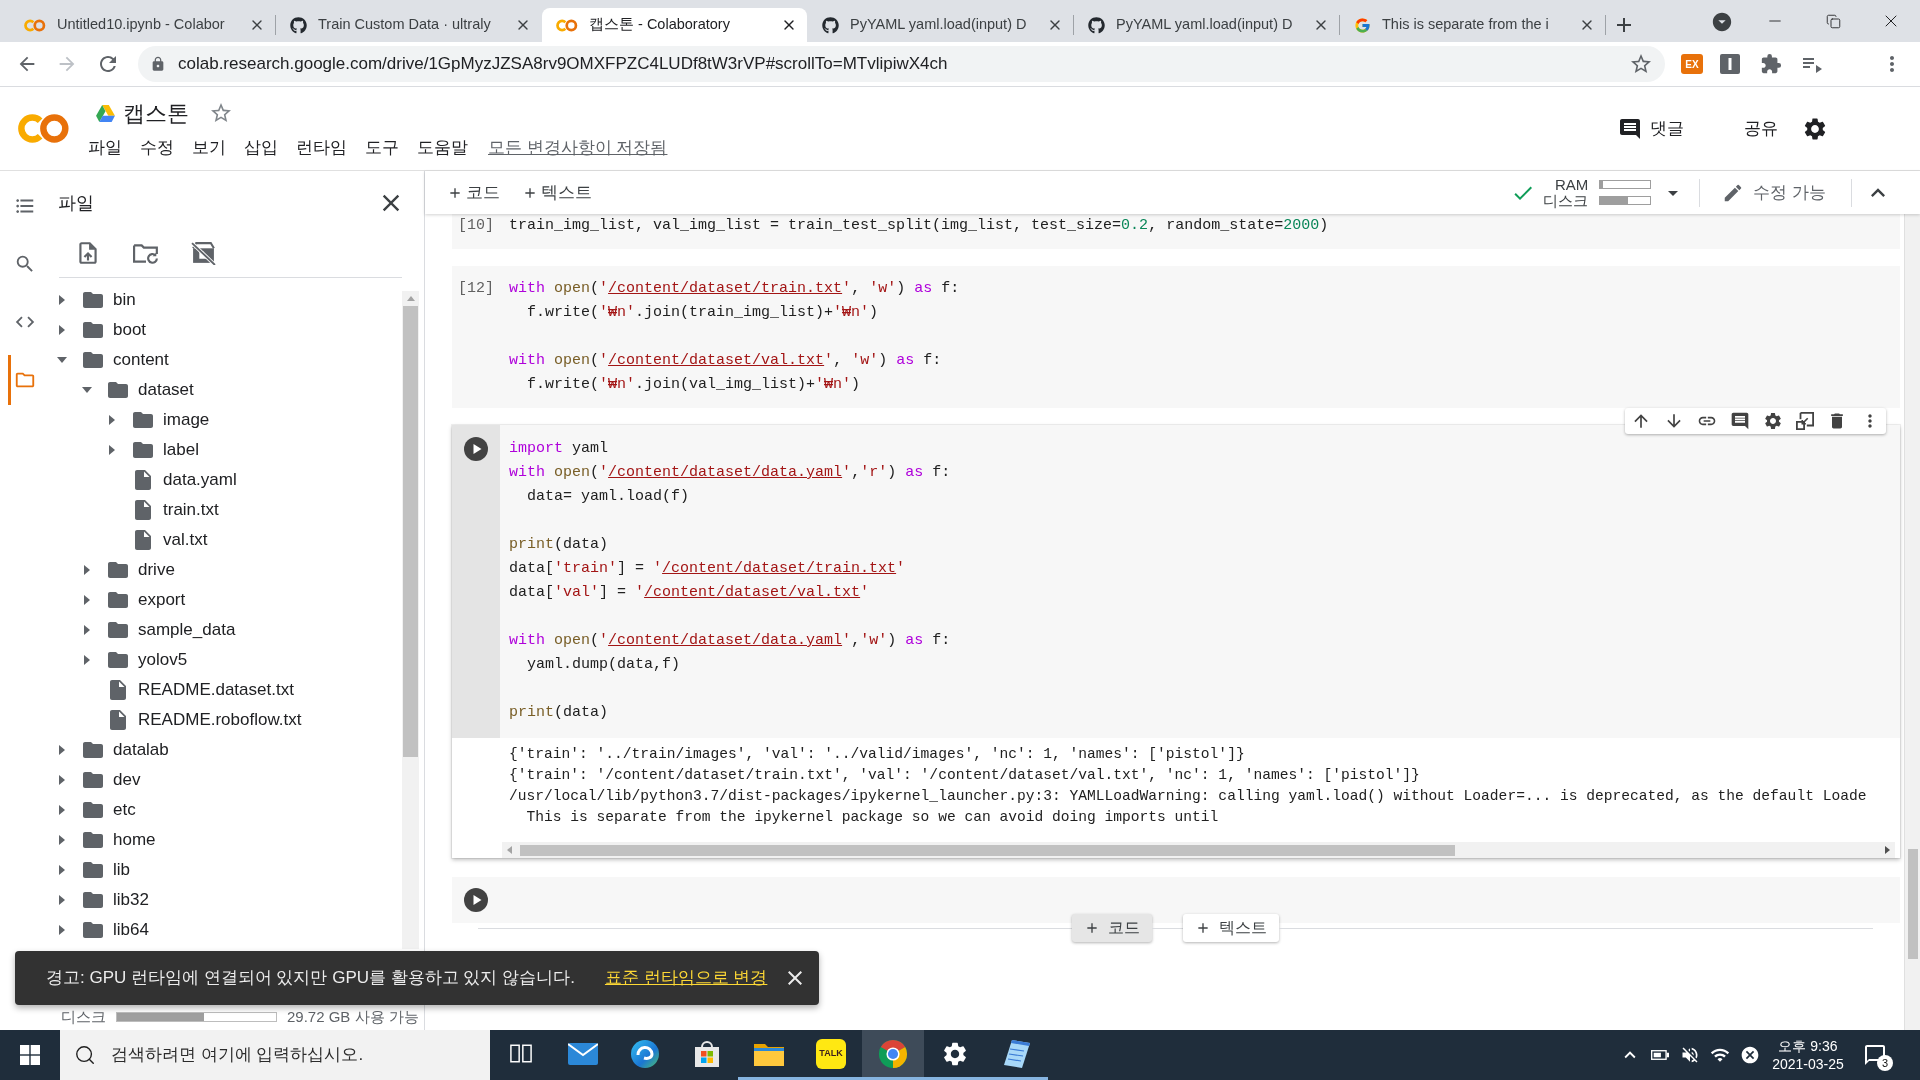 This screenshot has width=1920, height=1080. I want to click on tab-search-icon, so click(1722, 22).